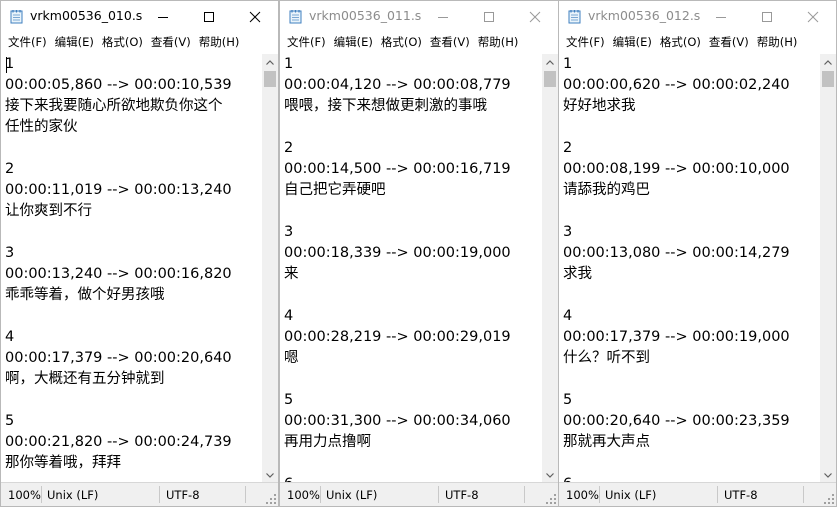 Image resolution: width=837 pixels, height=507 pixels. What do you see at coordinates (397, 421) in the screenshot?
I see `text-line: 00:00:31,300 --> 00:00:34,060` at bounding box center [397, 421].